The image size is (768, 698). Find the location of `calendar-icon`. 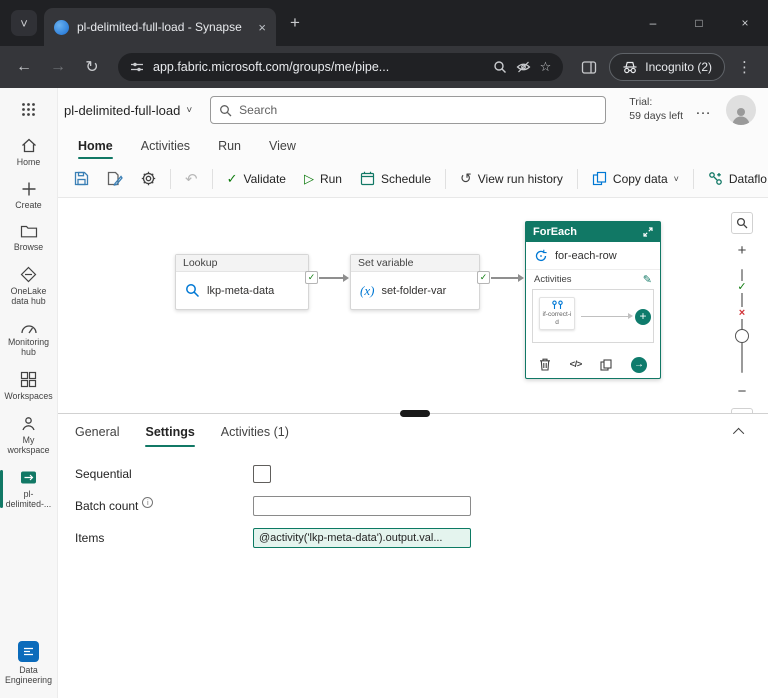

calendar-icon is located at coordinates (367, 178).